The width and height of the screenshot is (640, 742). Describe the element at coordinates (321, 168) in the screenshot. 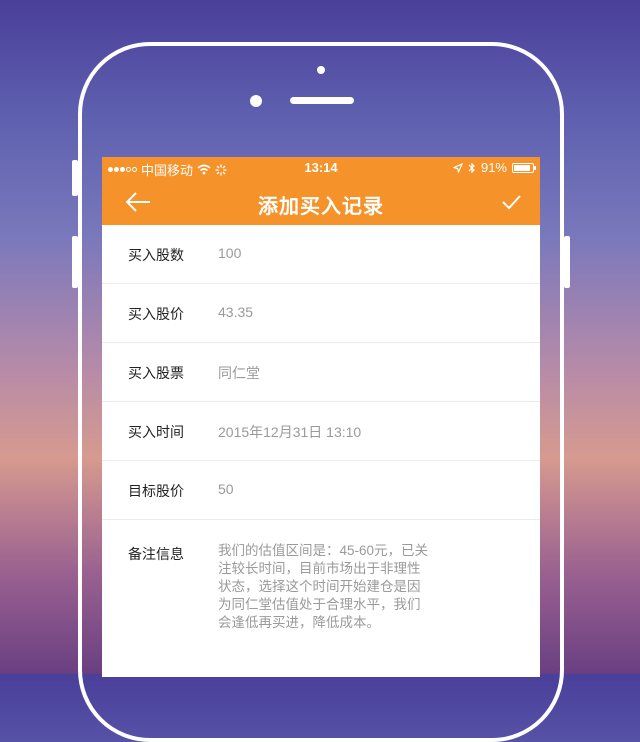

I see `status-bar: 中国移动 13:14 91%` at that location.